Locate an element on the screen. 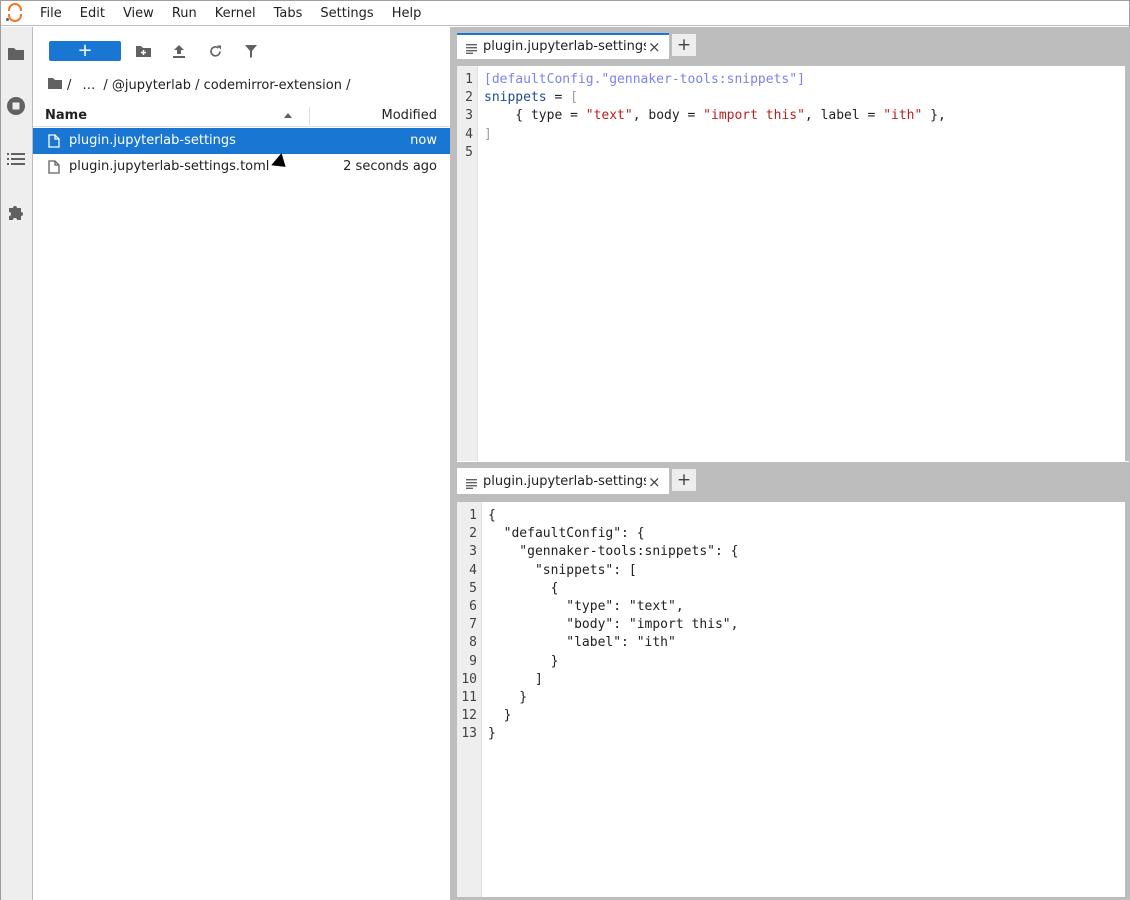  activity-bar is located at coordinates (17, 463).